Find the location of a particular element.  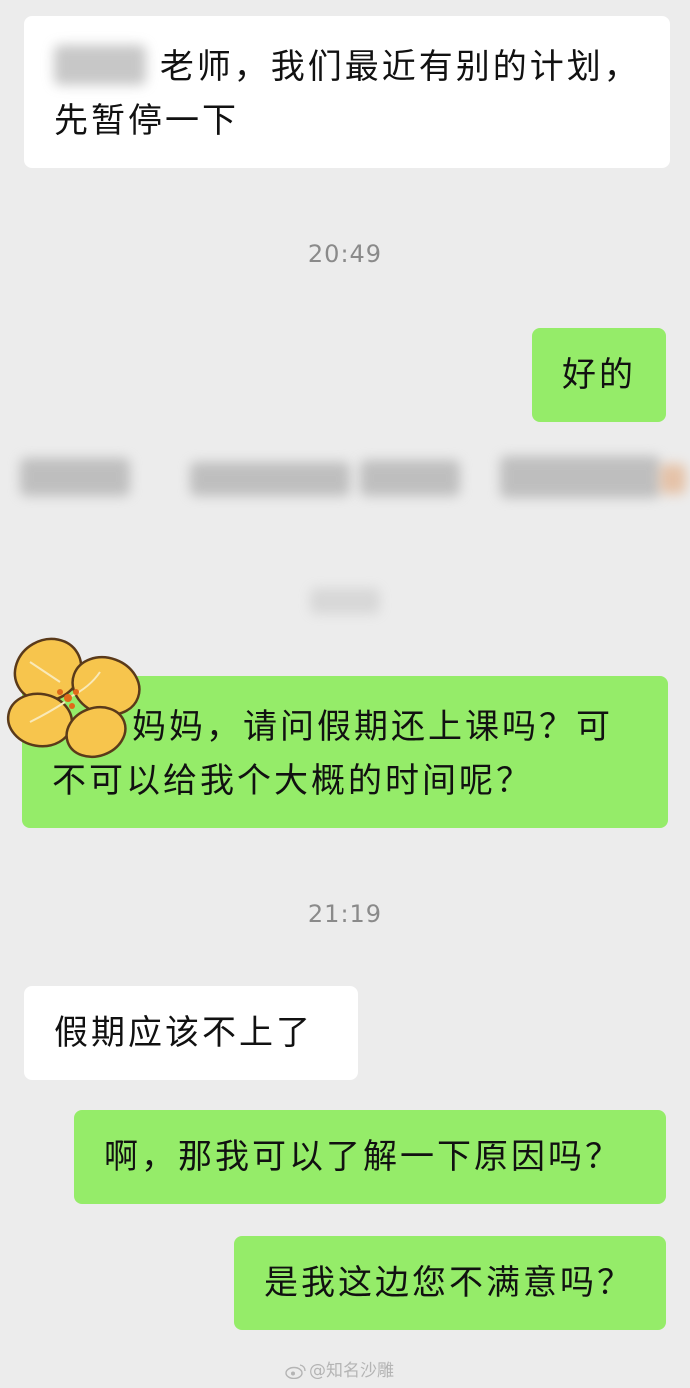

message-text: 假期应该不上了 is located at coordinates (183, 1033).